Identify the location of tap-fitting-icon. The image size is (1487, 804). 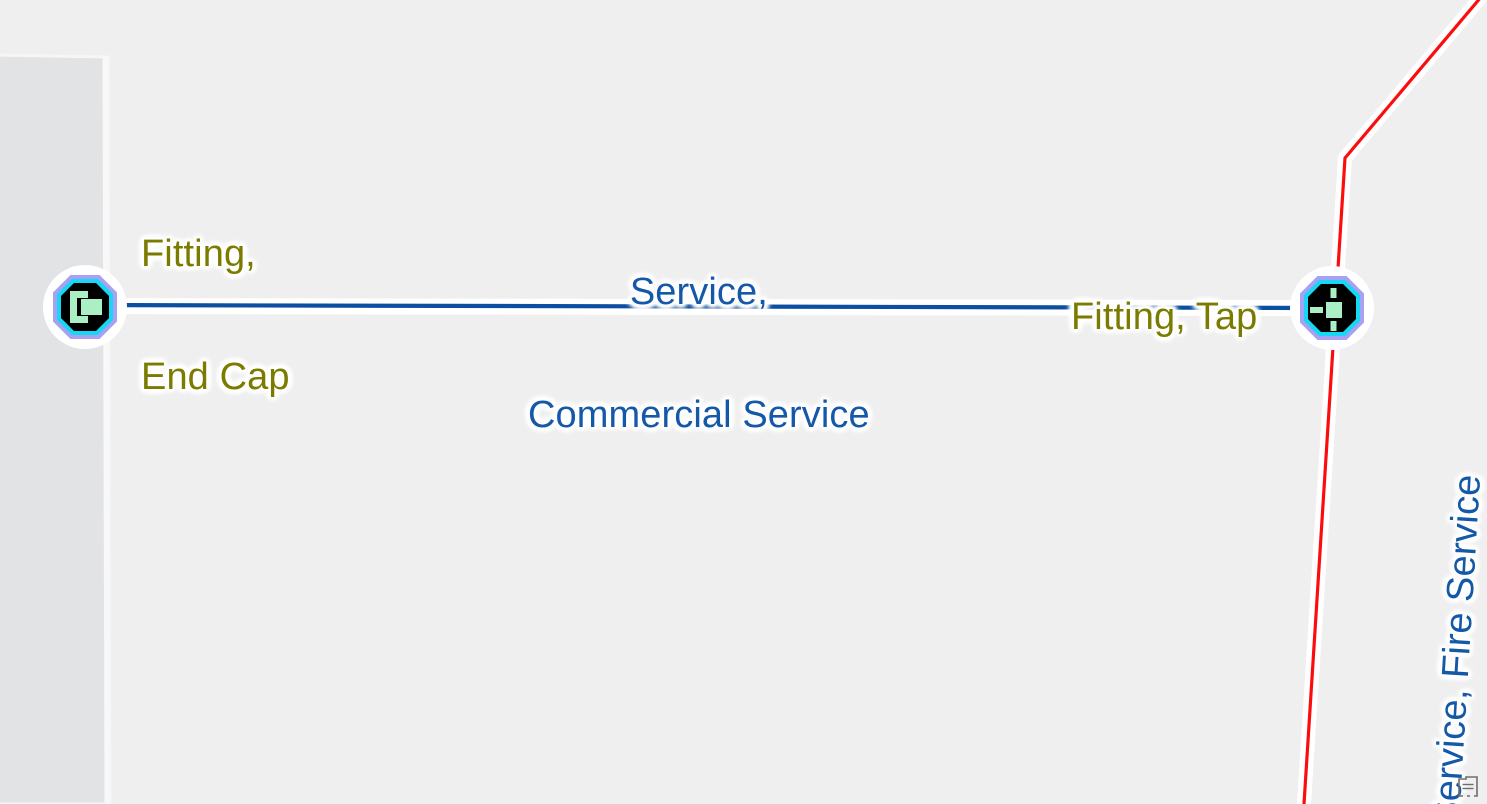
(1332, 308).